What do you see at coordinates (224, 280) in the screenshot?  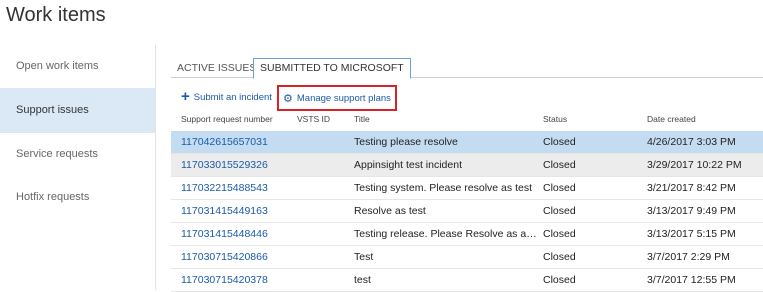 I see `request-number-link: 117030715420378` at bounding box center [224, 280].